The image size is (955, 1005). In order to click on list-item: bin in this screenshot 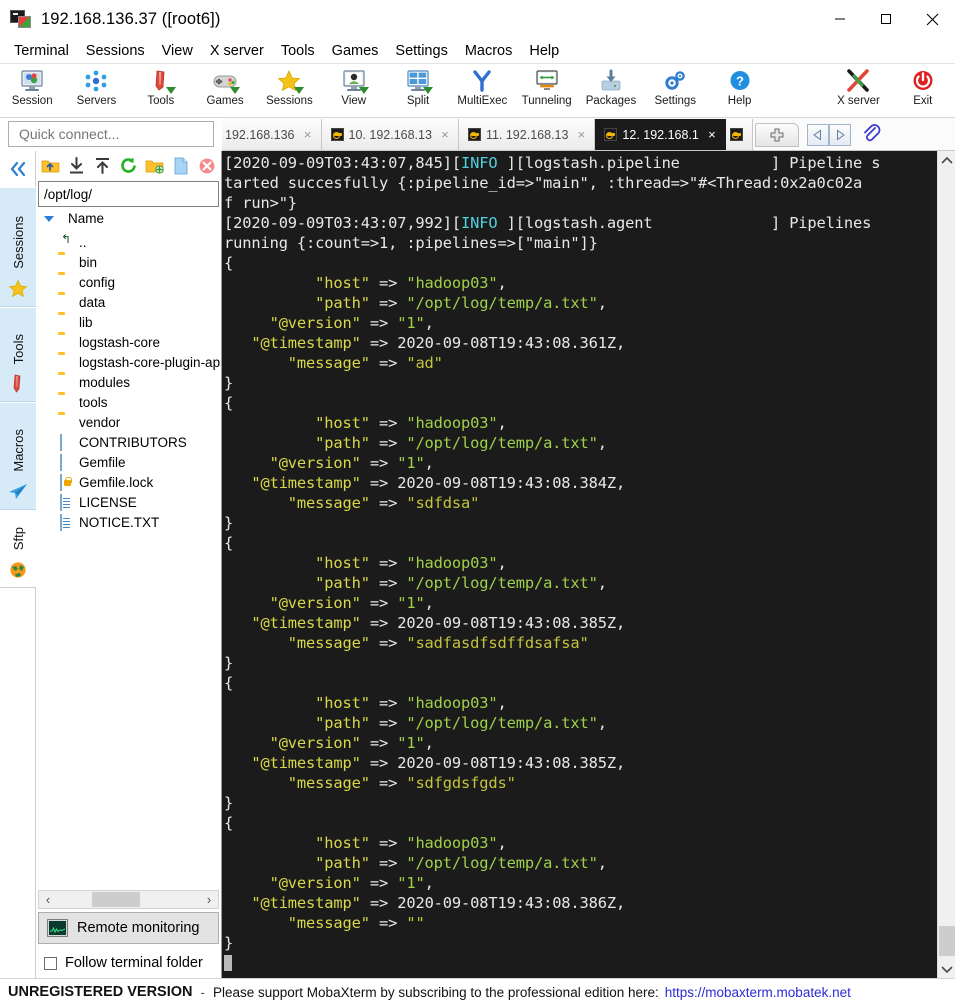, I will do `click(128, 262)`.